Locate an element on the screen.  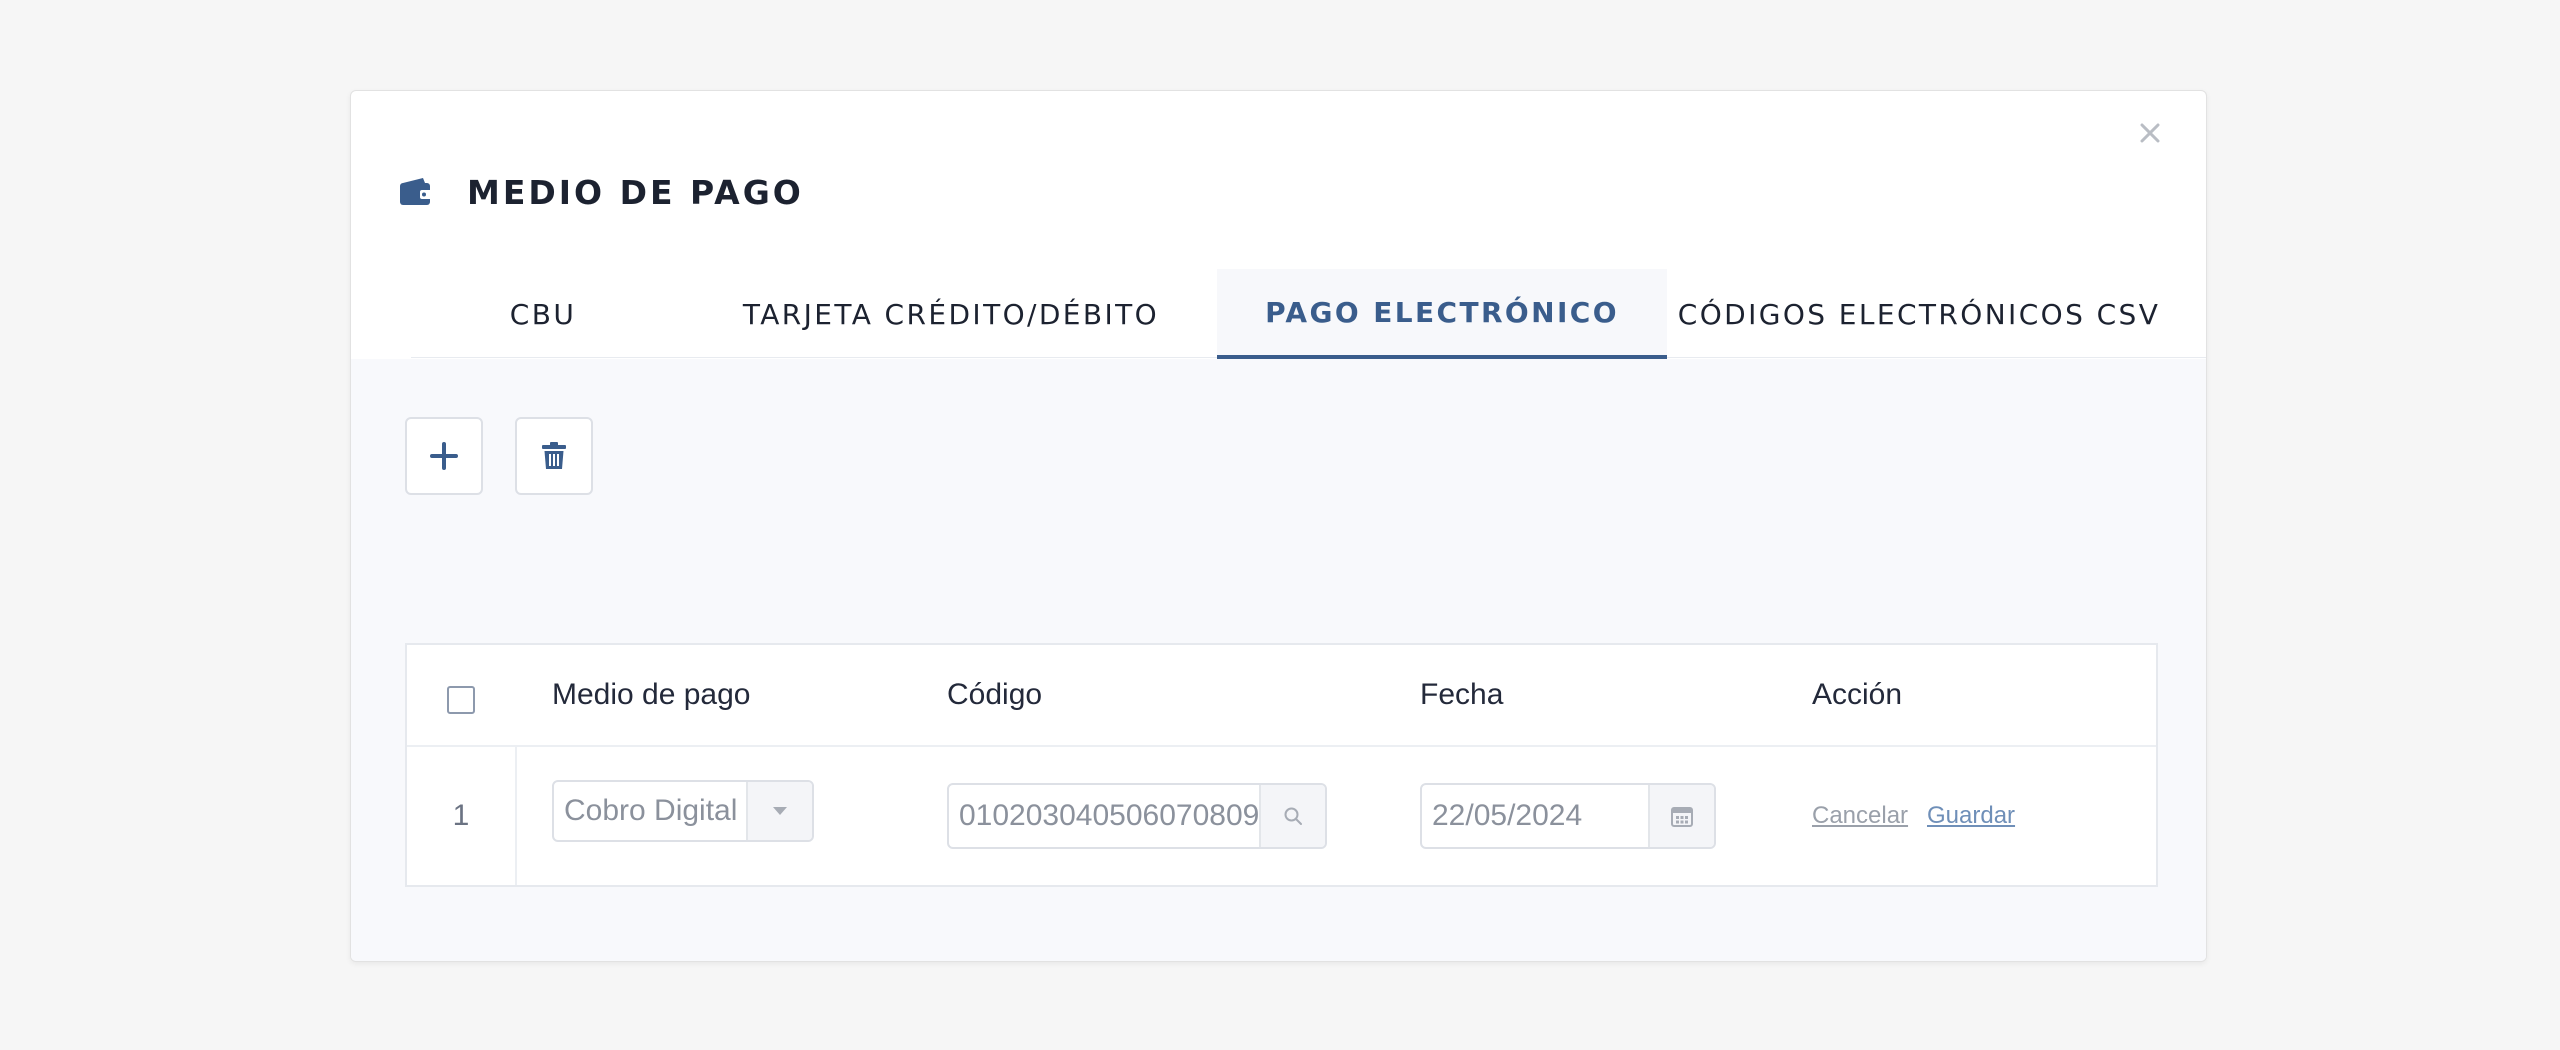
calendar-icon is located at coordinates (1682, 817).